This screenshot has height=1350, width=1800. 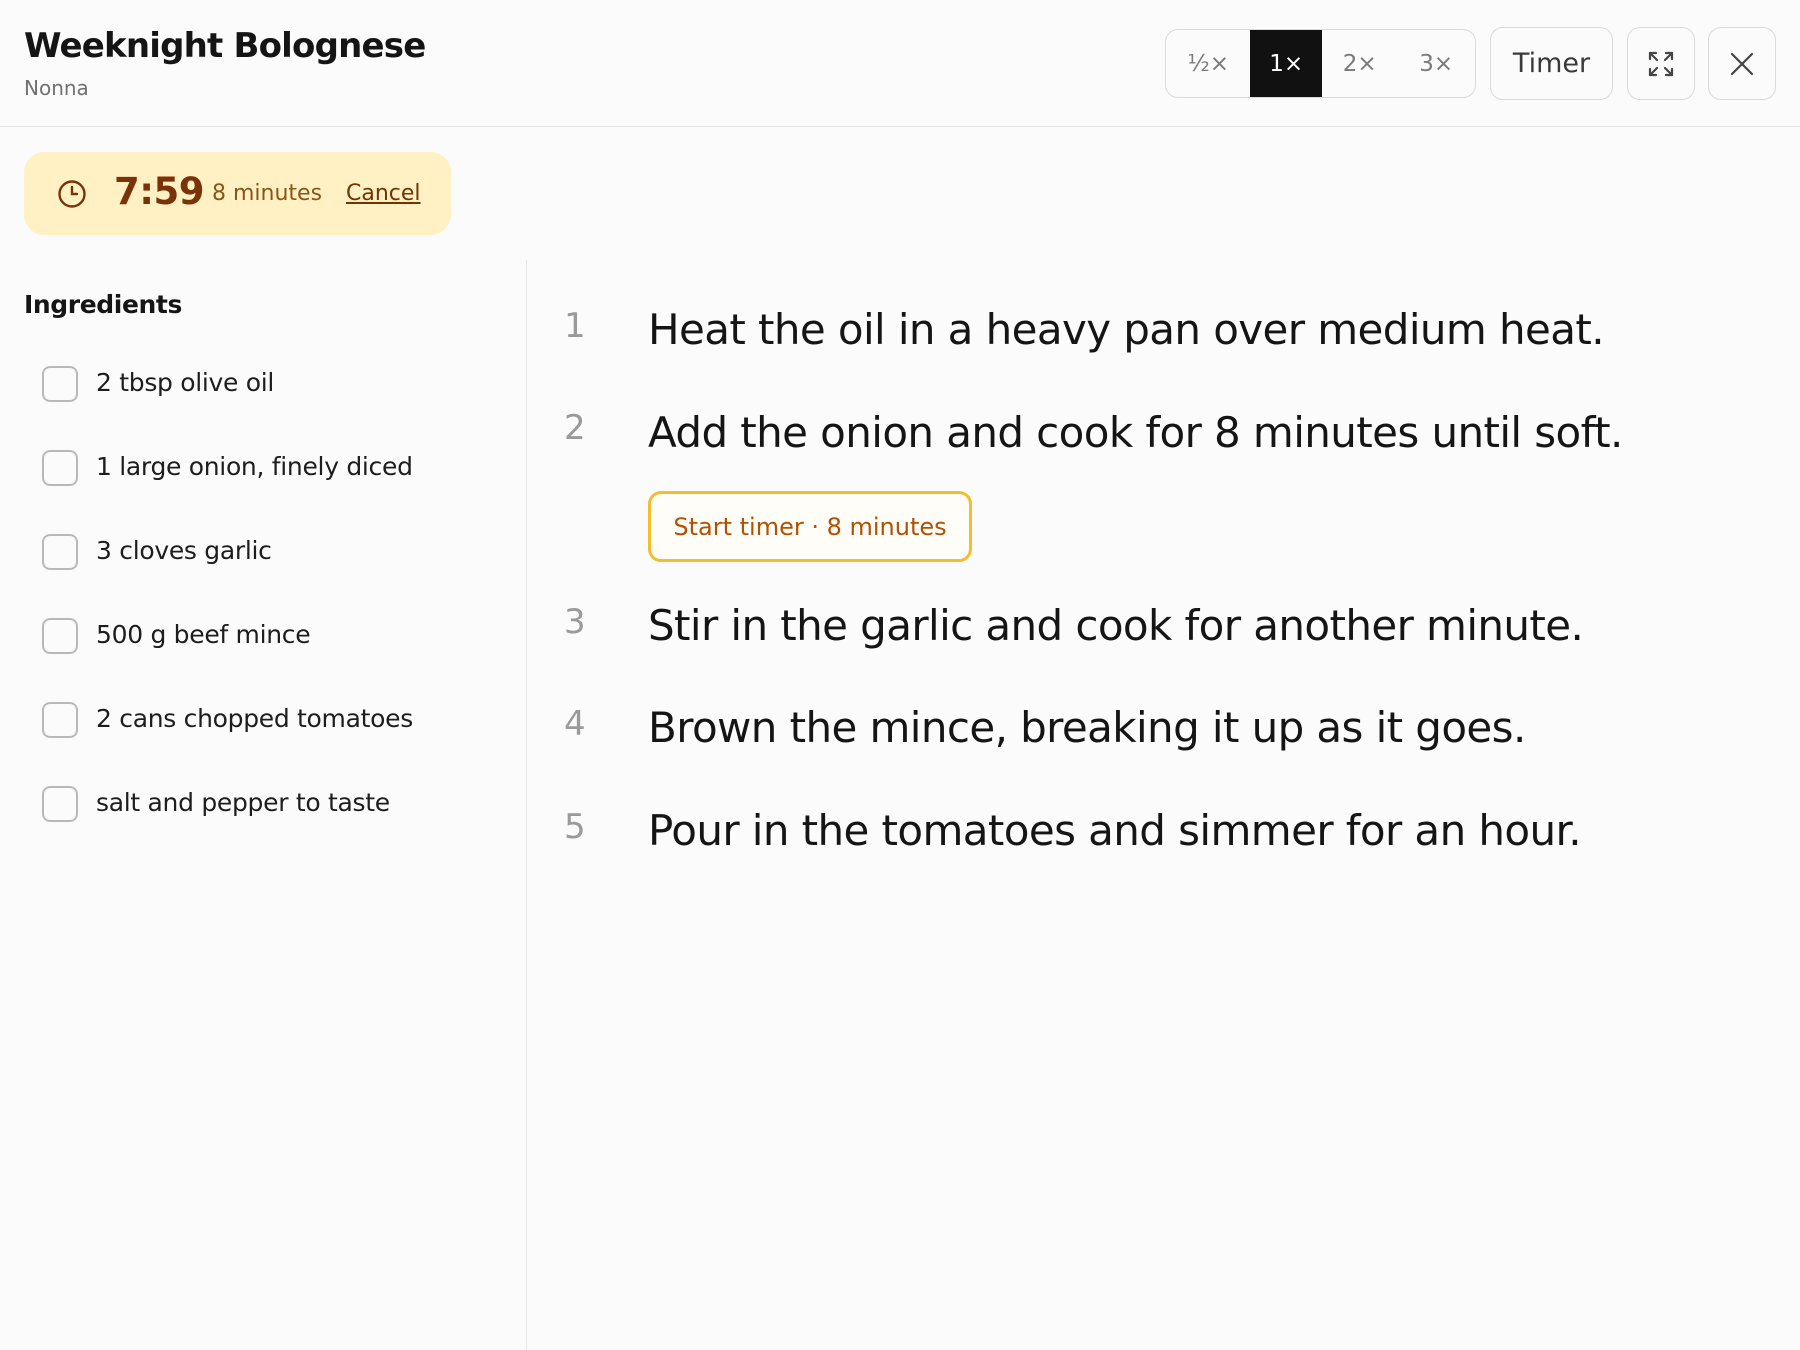 What do you see at coordinates (1360, 63) in the screenshot?
I see `scale-2x-button: 2×` at bounding box center [1360, 63].